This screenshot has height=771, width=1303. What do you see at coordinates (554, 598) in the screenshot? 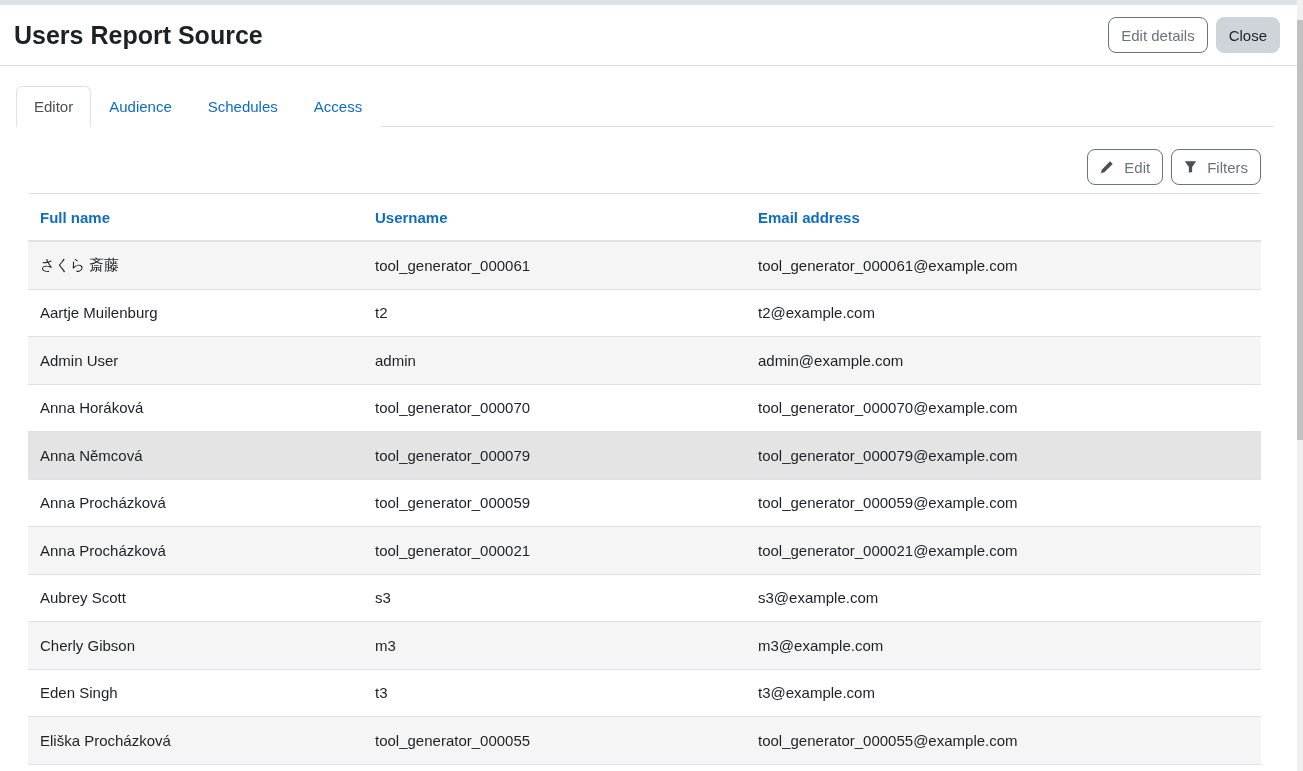
I see `table-cell: s3` at bounding box center [554, 598].